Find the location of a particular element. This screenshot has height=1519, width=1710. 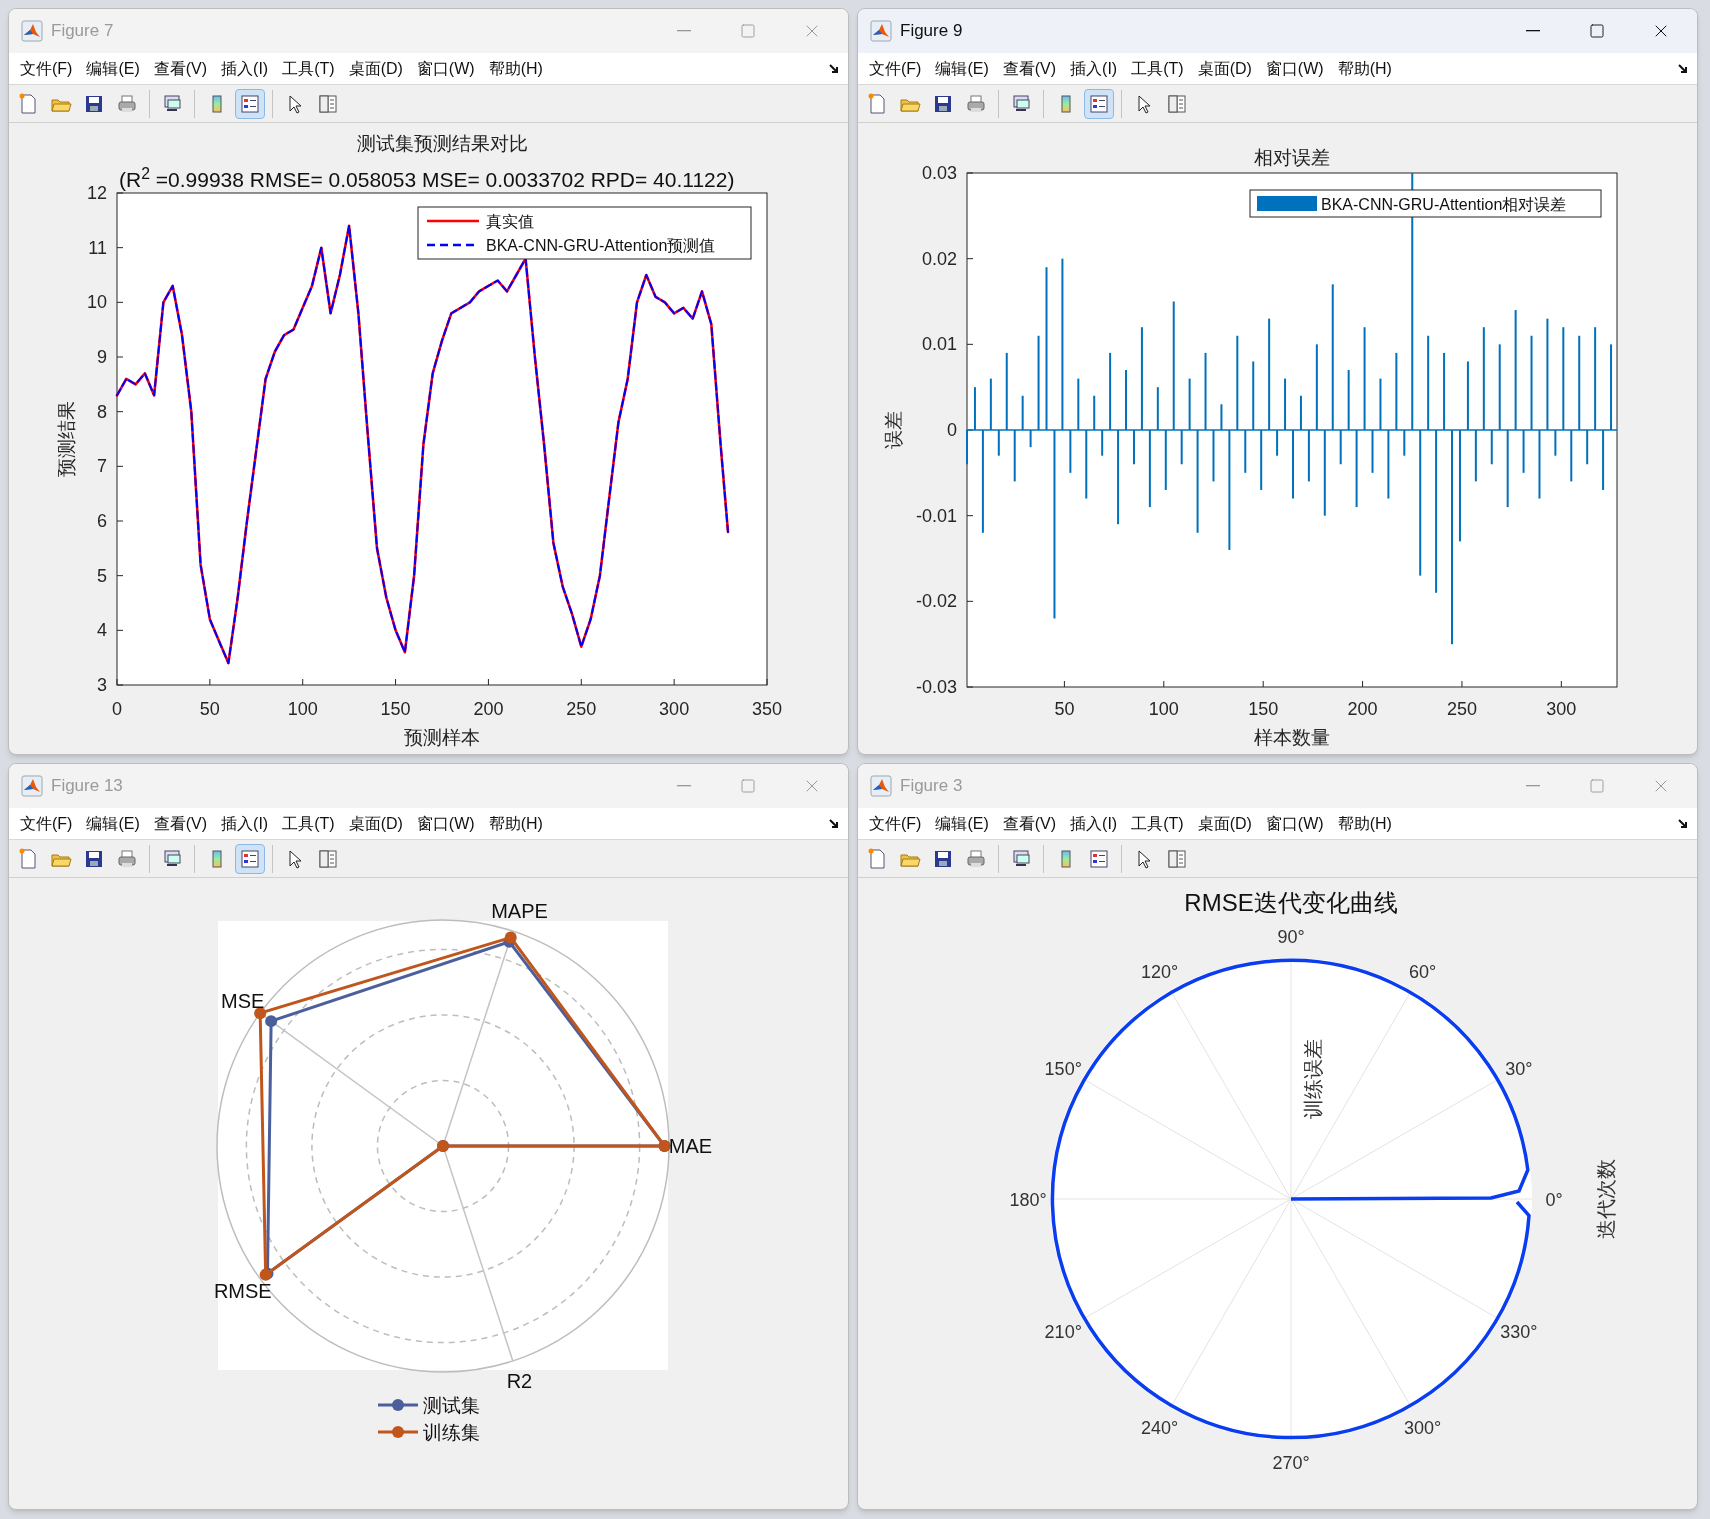

y-axis-label: 预测结果 is located at coordinates (66, 439).